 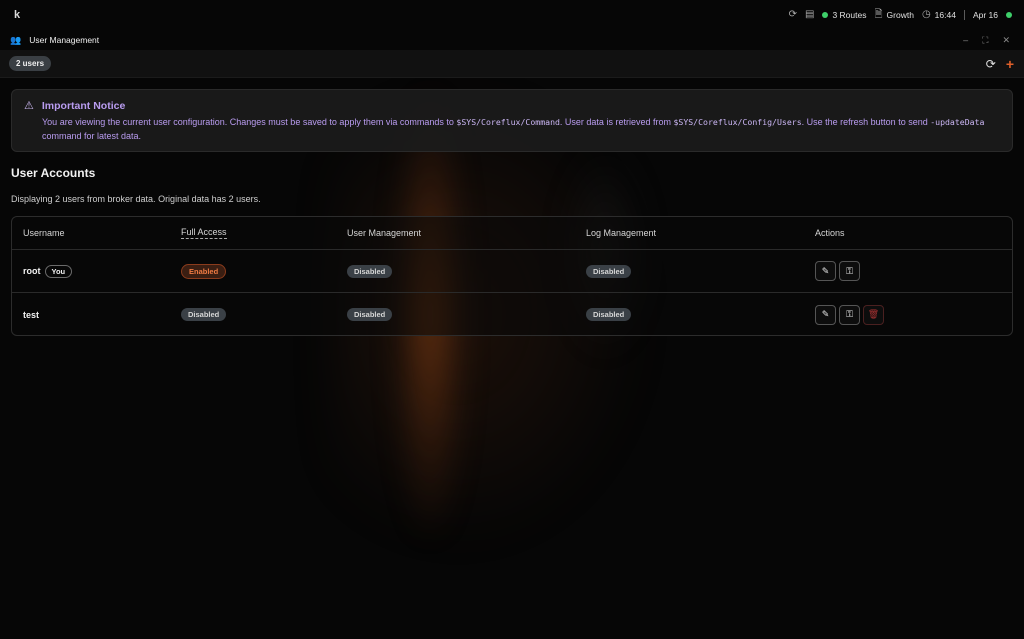 I want to click on notice-code: $SYS/Coreflux/Command, so click(x=508, y=122).